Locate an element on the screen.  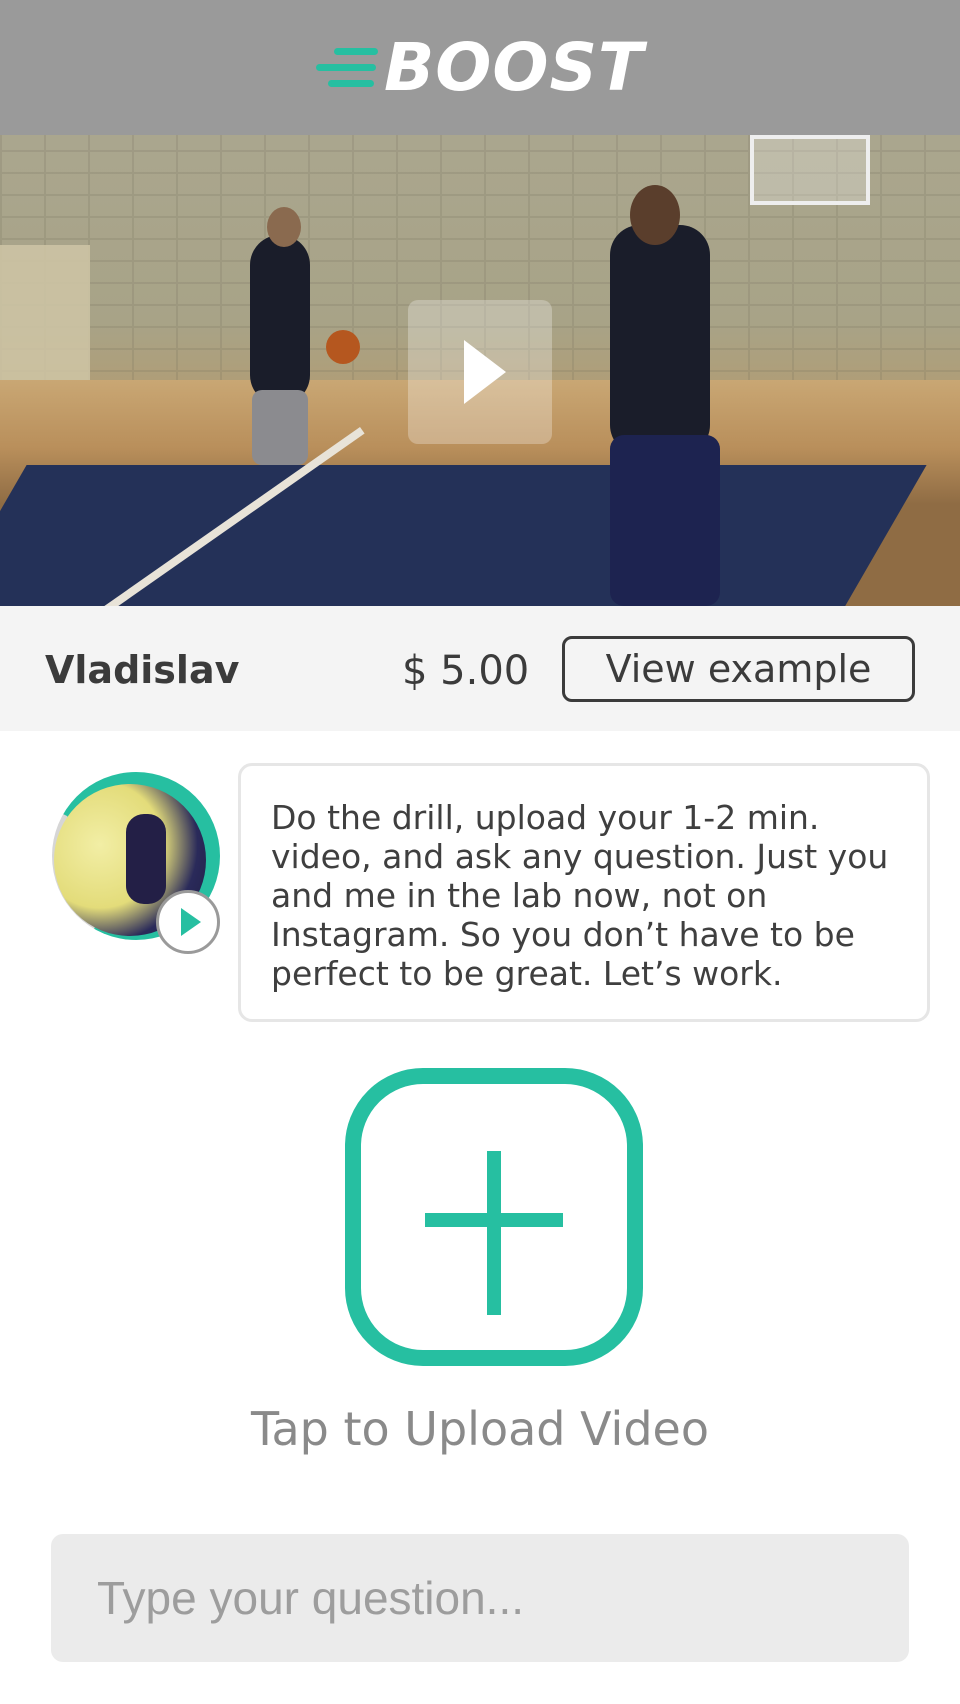
drill-info-bar: Vladislav $ 5.00 View example is located at coordinates (480, 668).